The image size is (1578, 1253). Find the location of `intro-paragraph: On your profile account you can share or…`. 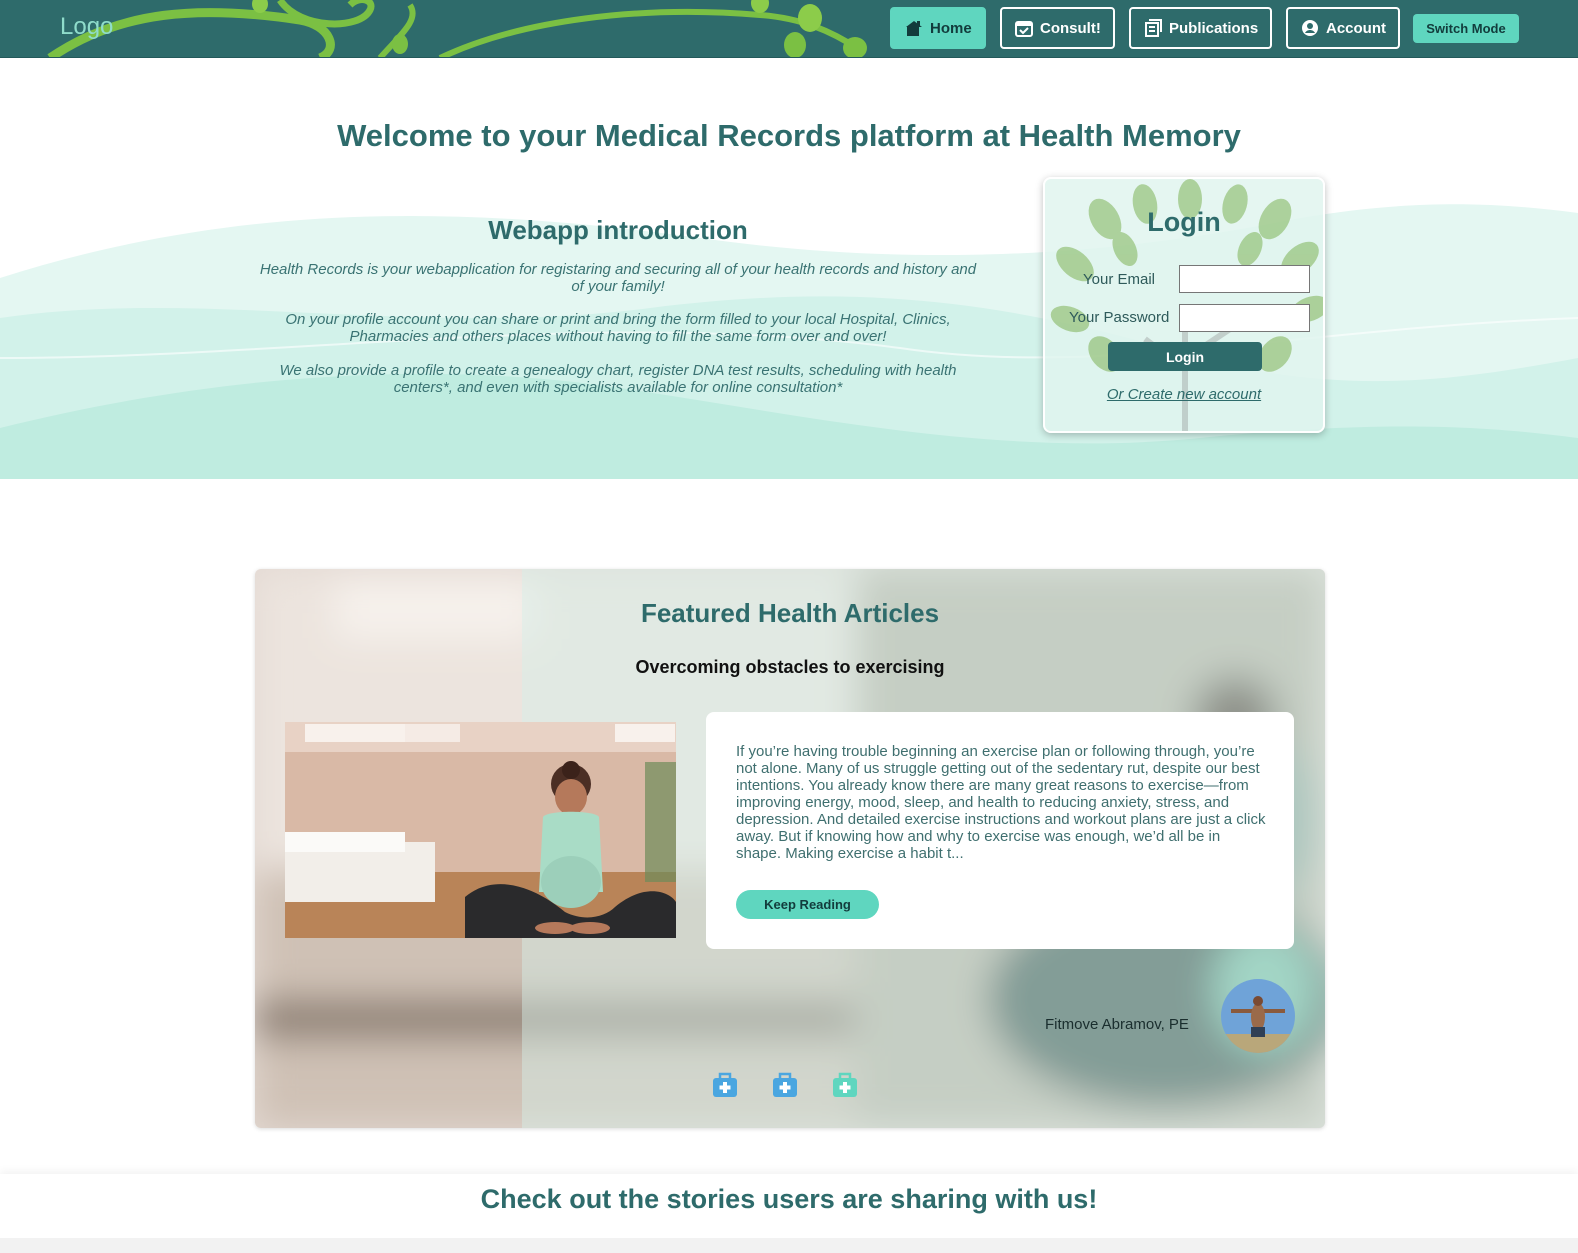

intro-paragraph: On your profile account you can share or… is located at coordinates (618, 328).